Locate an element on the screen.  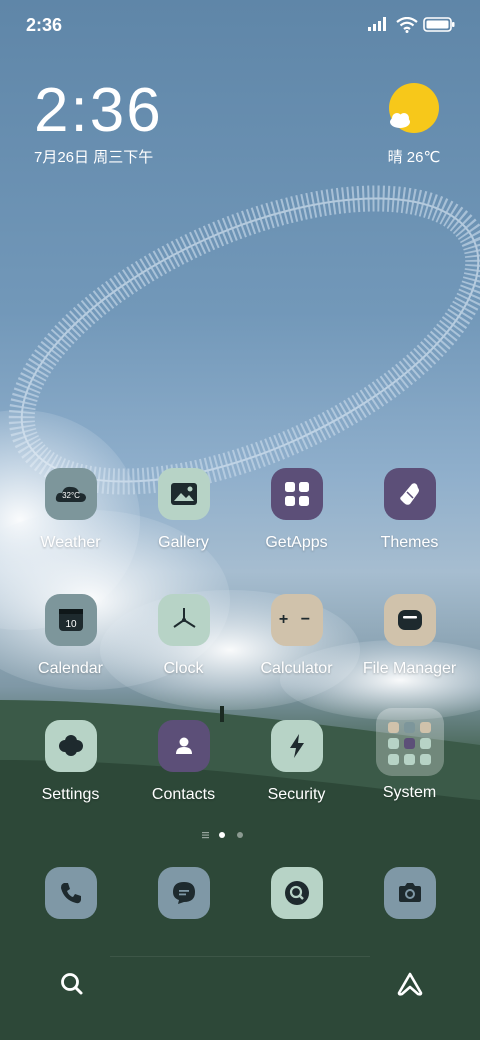
browser-icon is located at coordinates (296, 893).